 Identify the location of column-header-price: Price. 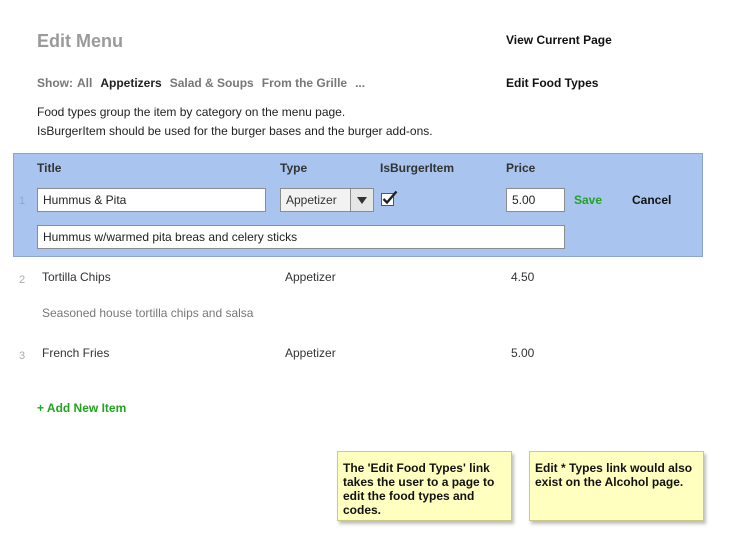
(521, 168).